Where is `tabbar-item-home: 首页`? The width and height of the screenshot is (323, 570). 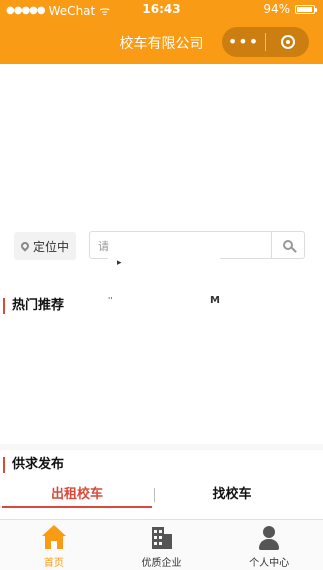 tabbar-item-home: 首页 is located at coordinates (54, 545).